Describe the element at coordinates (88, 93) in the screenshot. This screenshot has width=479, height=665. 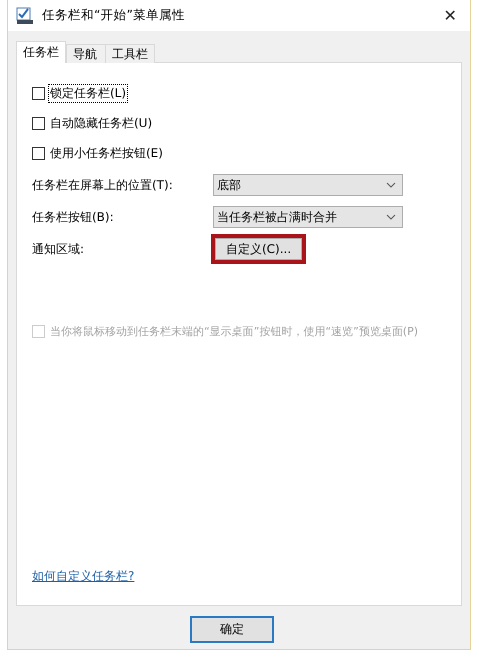
I see `checkbox-label: 锁定任务栏(L)` at that location.